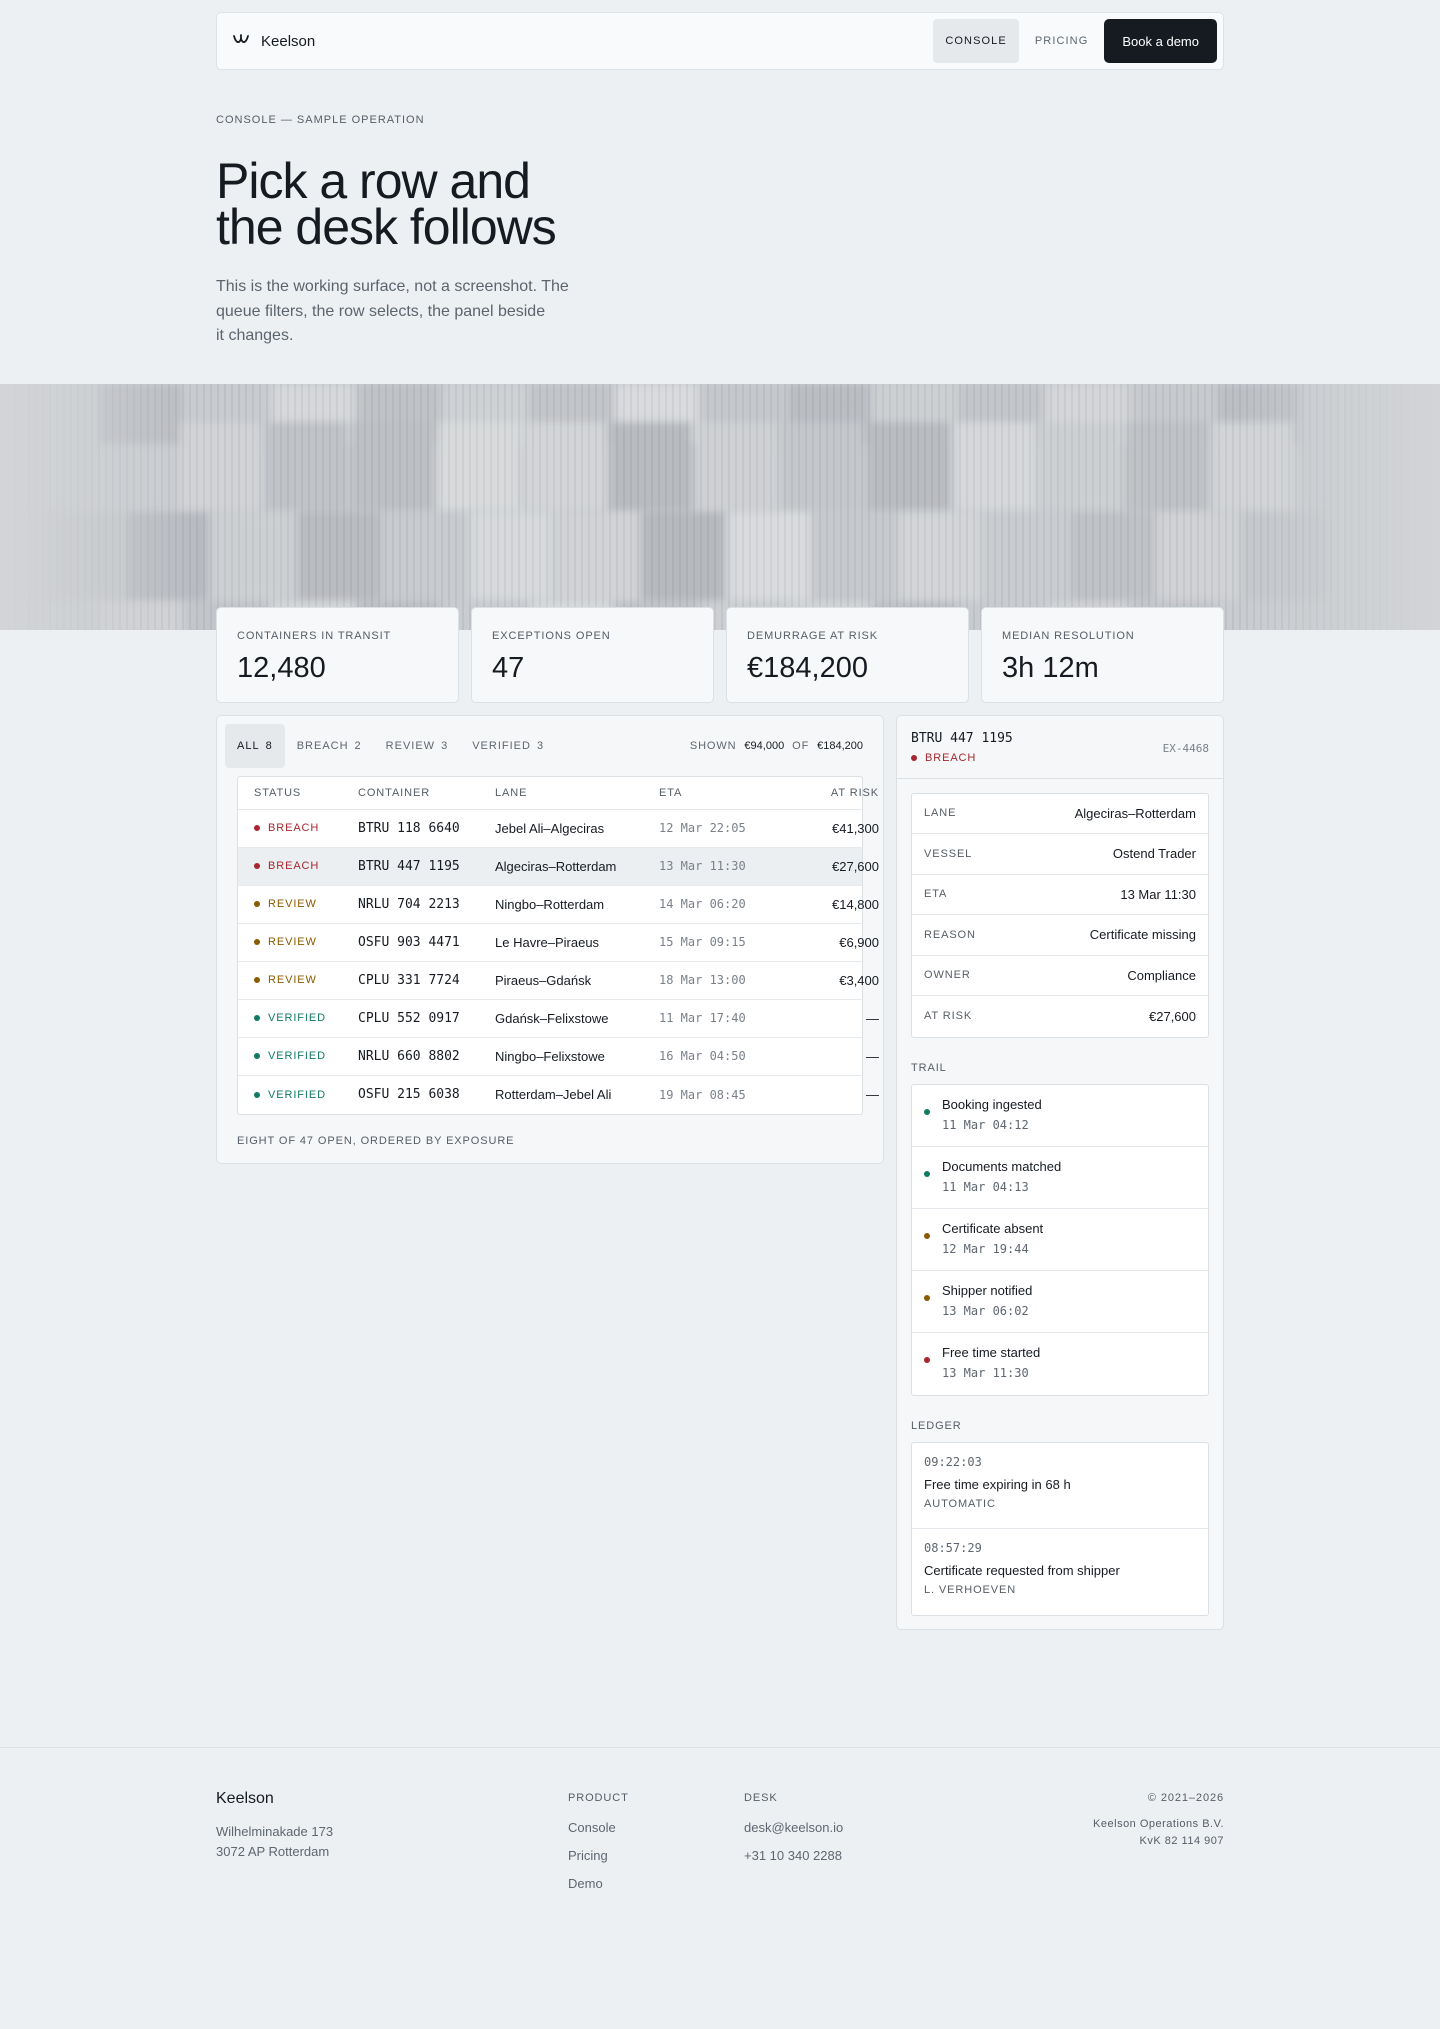 The width and height of the screenshot is (1440, 2029). What do you see at coordinates (702, 1018) in the screenshot?
I see `row-eta: 11 Mar 17:40` at bounding box center [702, 1018].